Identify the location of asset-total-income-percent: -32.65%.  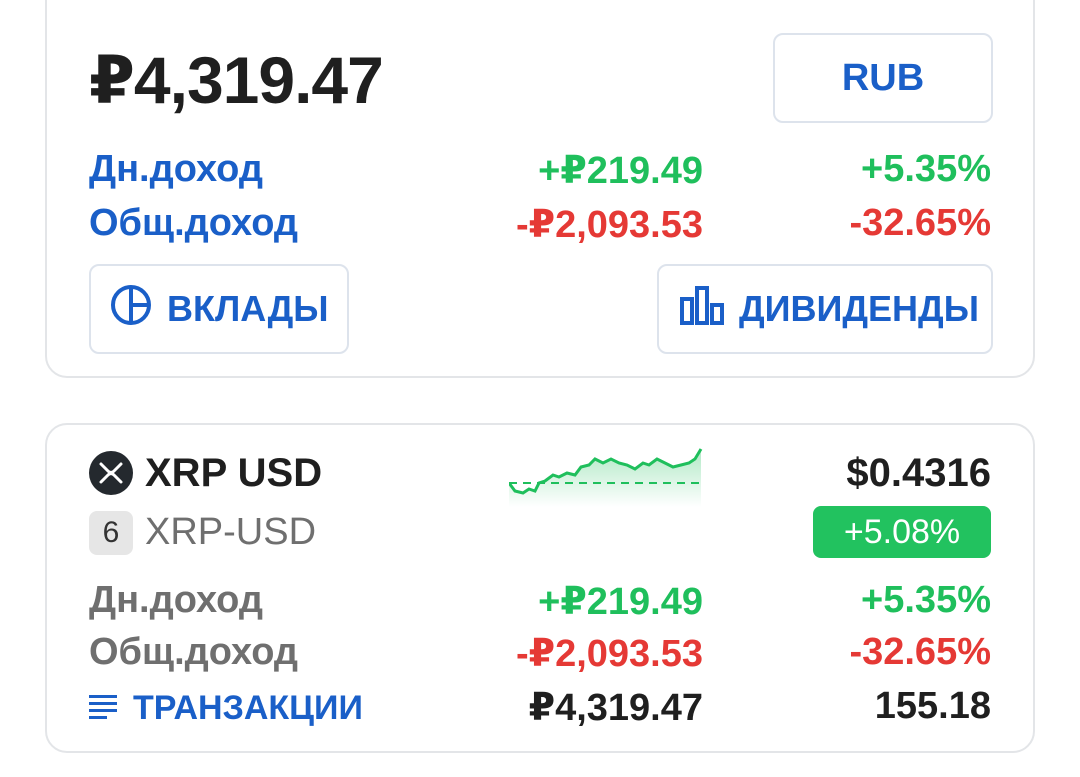
(920, 652).